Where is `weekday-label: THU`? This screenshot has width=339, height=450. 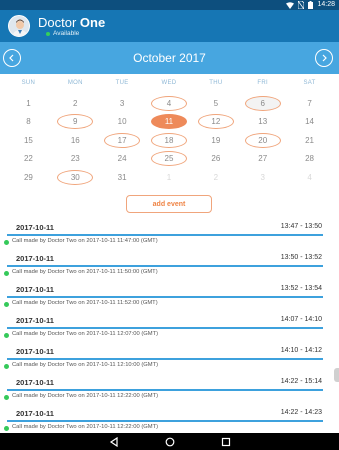 weekday-label: THU is located at coordinates (216, 83).